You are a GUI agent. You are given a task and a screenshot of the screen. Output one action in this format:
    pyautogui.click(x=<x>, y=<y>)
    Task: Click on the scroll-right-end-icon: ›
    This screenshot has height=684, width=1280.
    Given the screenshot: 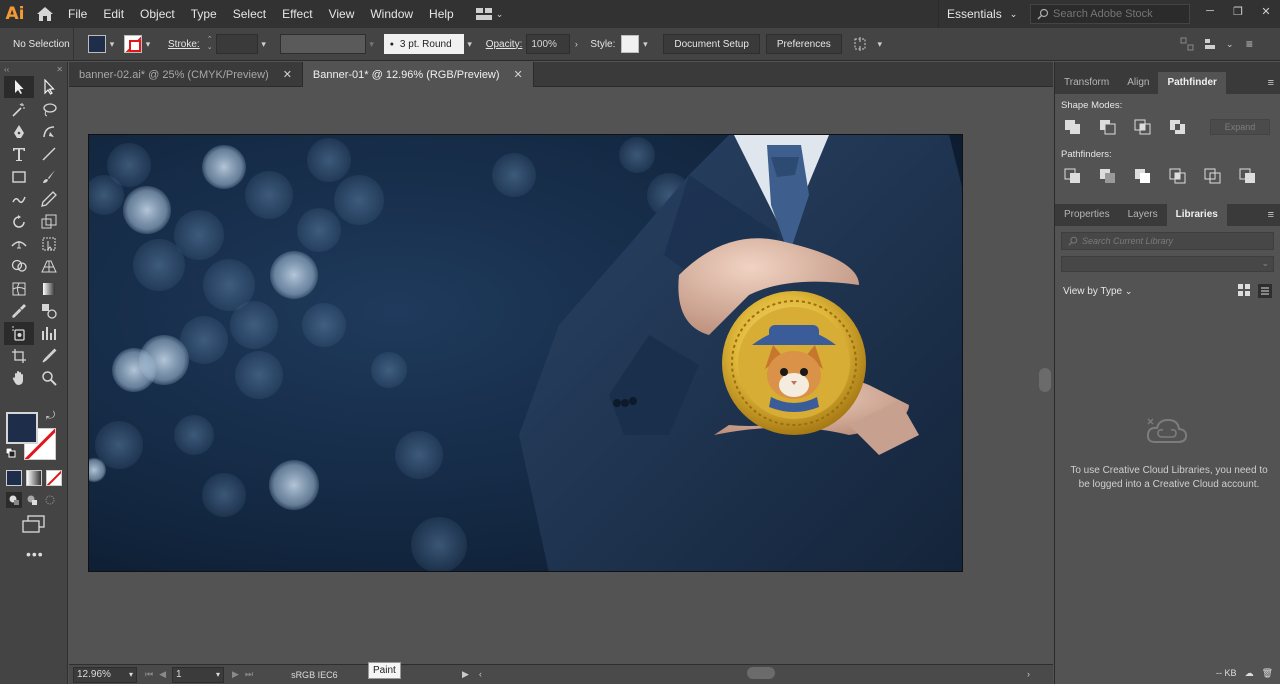 What is the action you would take?
    pyautogui.click(x=1028, y=674)
    